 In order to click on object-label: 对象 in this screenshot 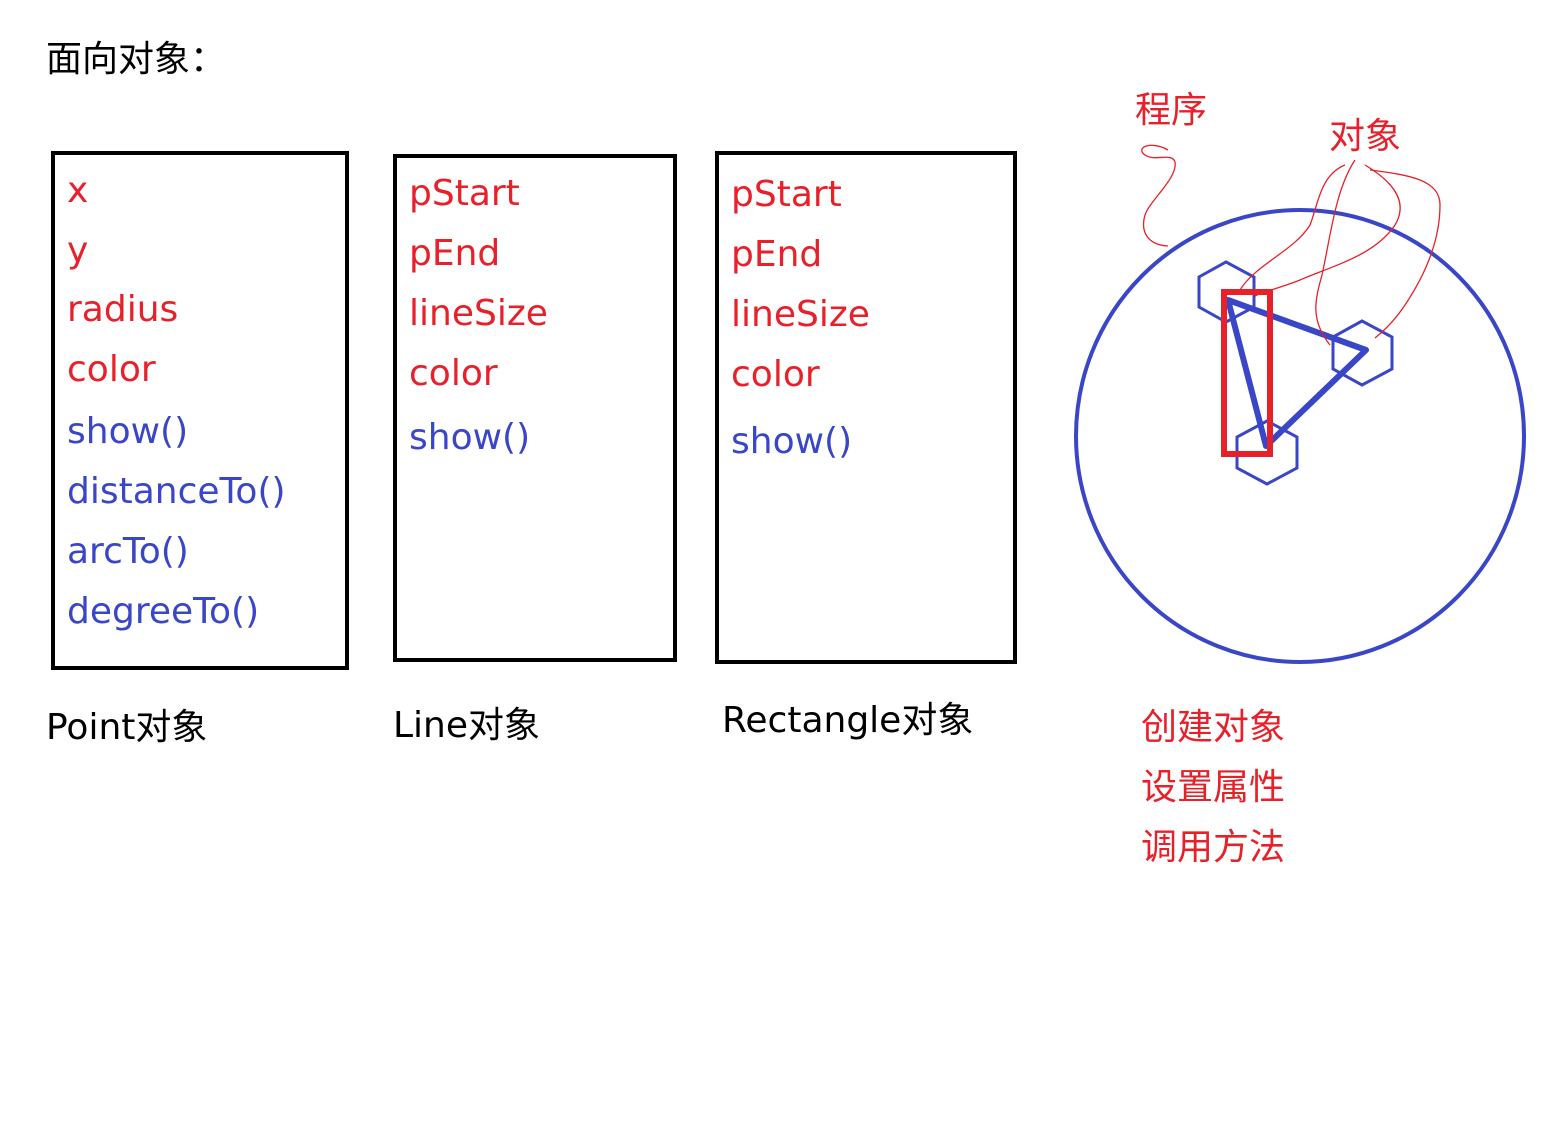, I will do `click(1365, 136)`.